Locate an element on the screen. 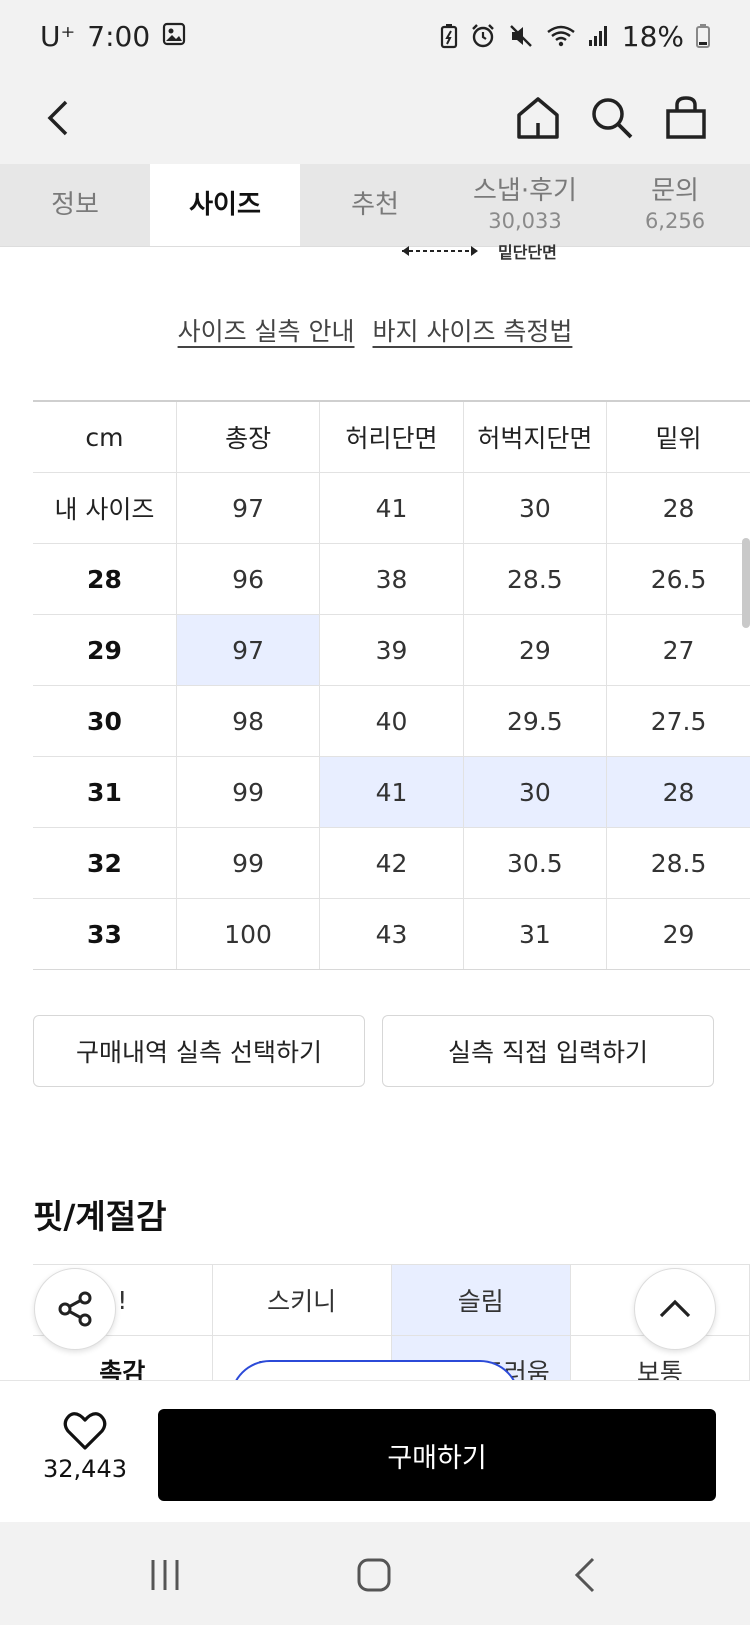  table-cell: 40 is located at coordinates (391, 721).